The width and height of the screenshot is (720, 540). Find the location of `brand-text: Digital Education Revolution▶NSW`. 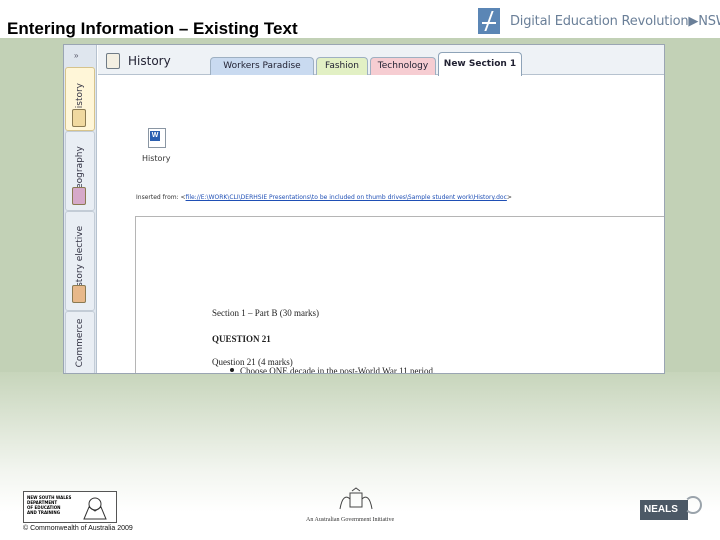

brand-text: Digital Education Revolution▶NSW is located at coordinates (615, 21).